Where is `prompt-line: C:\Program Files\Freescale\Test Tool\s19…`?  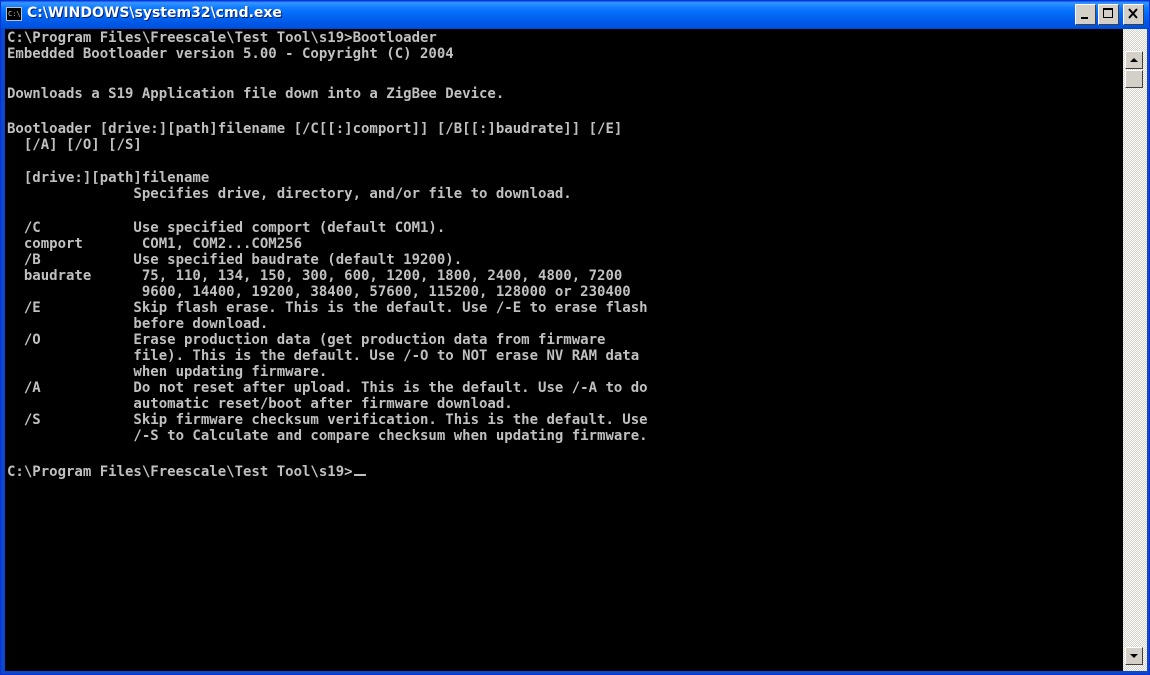
prompt-line: C:\Program Files\Freescale\Test Tool\s19… is located at coordinates (186, 472).